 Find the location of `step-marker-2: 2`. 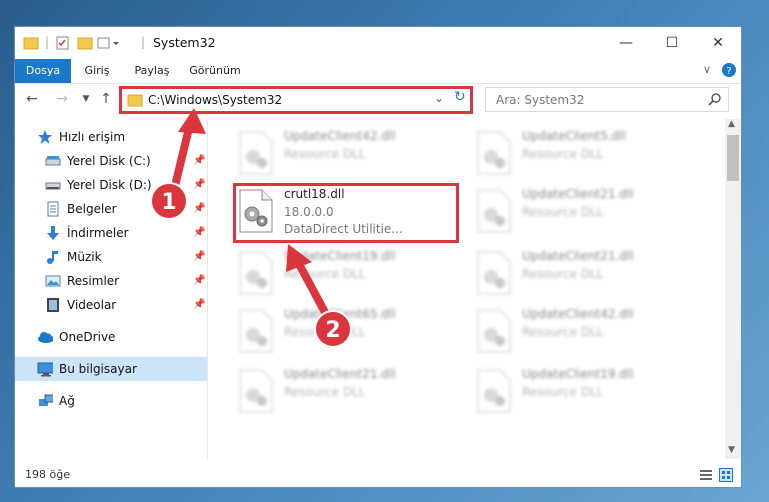

step-marker-2: 2 is located at coordinates (333, 329).